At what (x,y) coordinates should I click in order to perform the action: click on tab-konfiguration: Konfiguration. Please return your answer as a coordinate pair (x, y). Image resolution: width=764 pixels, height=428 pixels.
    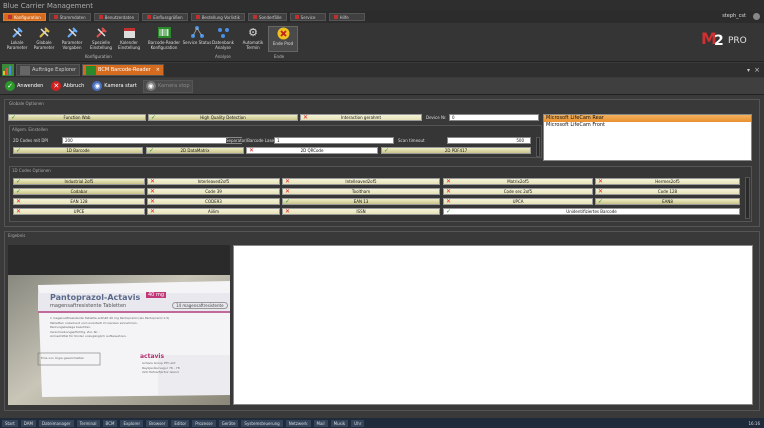
    Looking at the image, I should click on (24, 17).